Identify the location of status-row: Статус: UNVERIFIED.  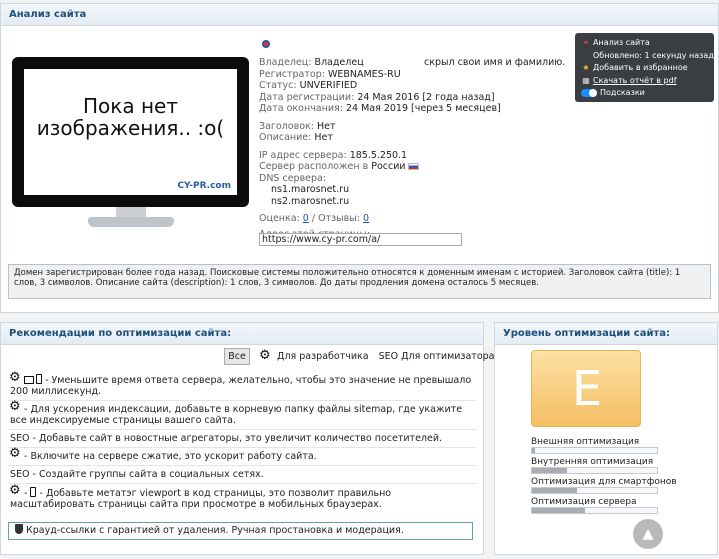
(308, 85).